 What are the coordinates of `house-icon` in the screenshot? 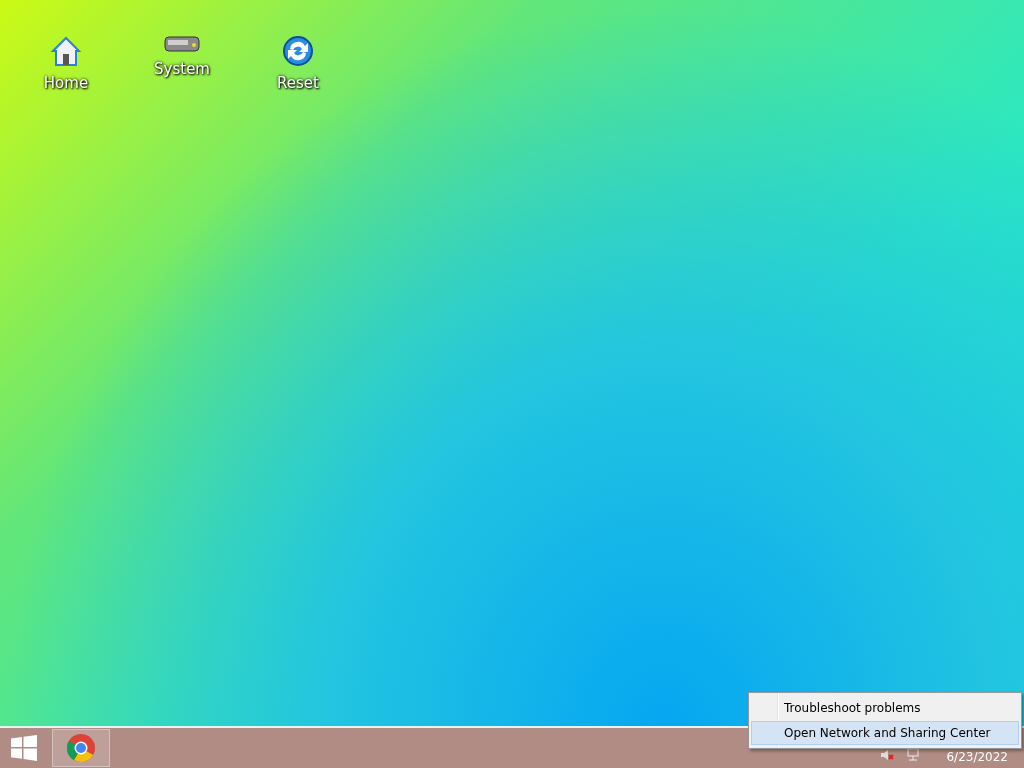 It's located at (66, 51).